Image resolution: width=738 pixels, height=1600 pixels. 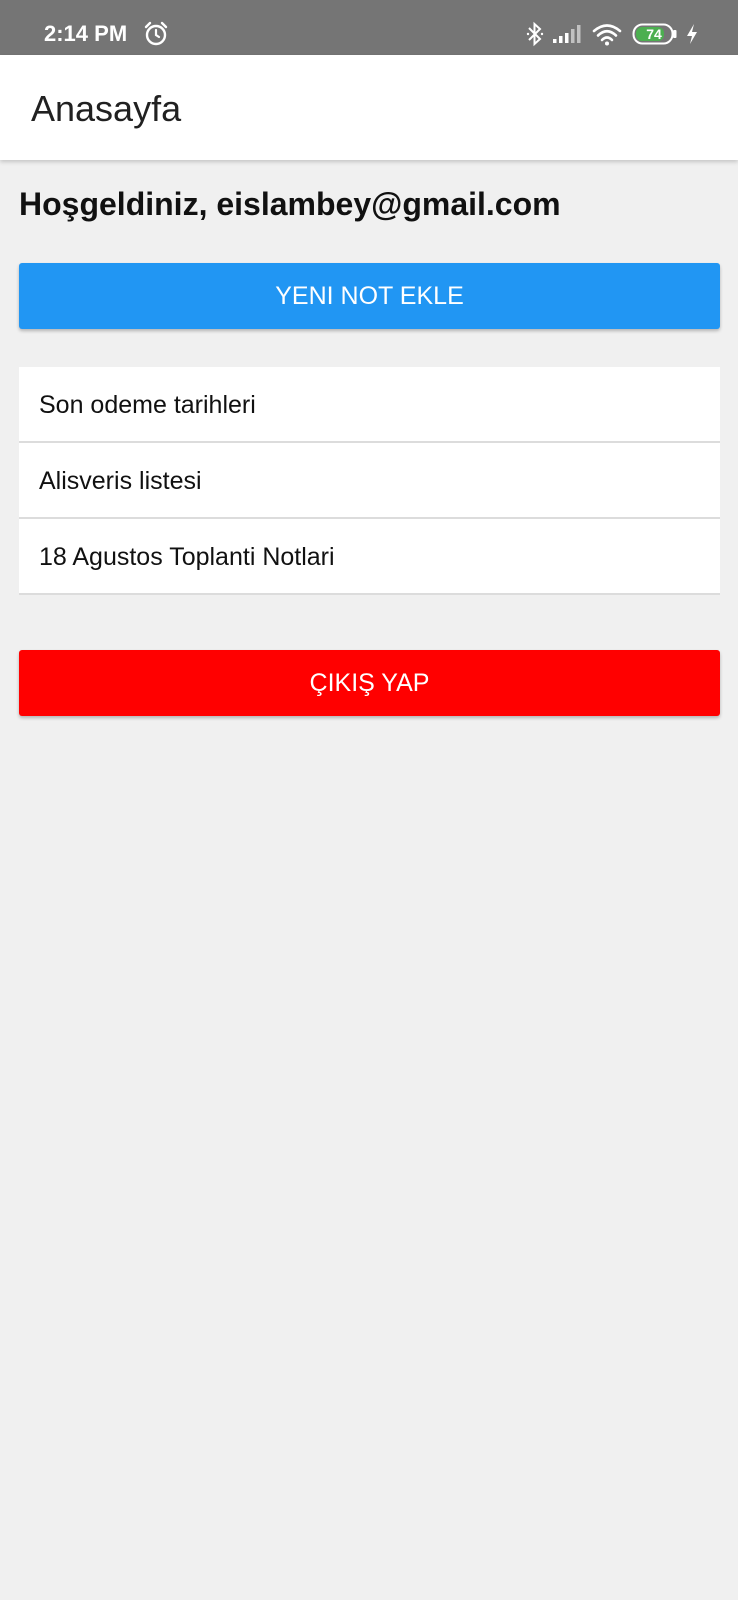 What do you see at coordinates (369, 296) in the screenshot?
I see `add-note-button: YENI NOT EKLE` at bounding box center [369, 296].